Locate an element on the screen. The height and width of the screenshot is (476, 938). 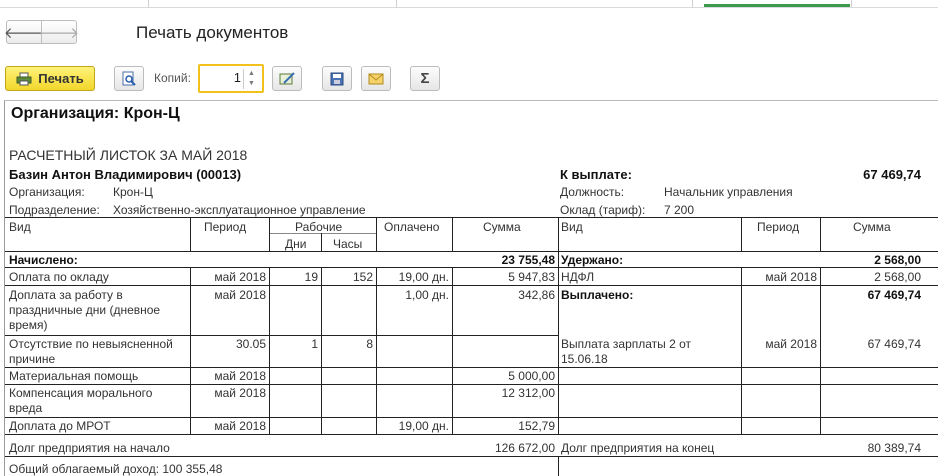
debt-start-value: 126 672,00 is located at coordinates (524, 448).